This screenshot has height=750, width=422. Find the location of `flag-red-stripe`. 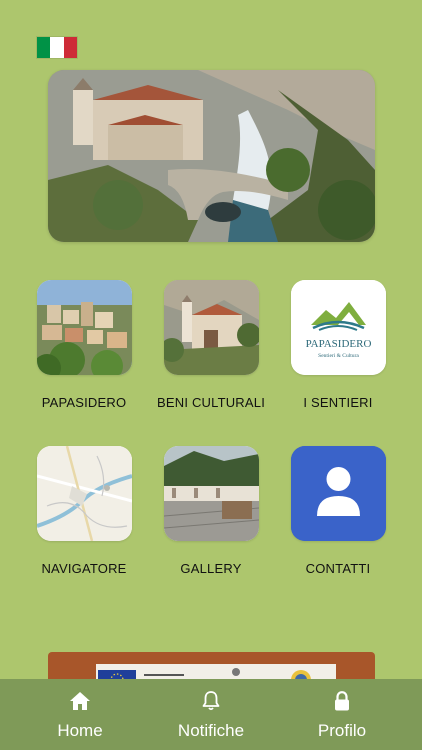

flag-red-stripe is located at coordinates (70, 47).